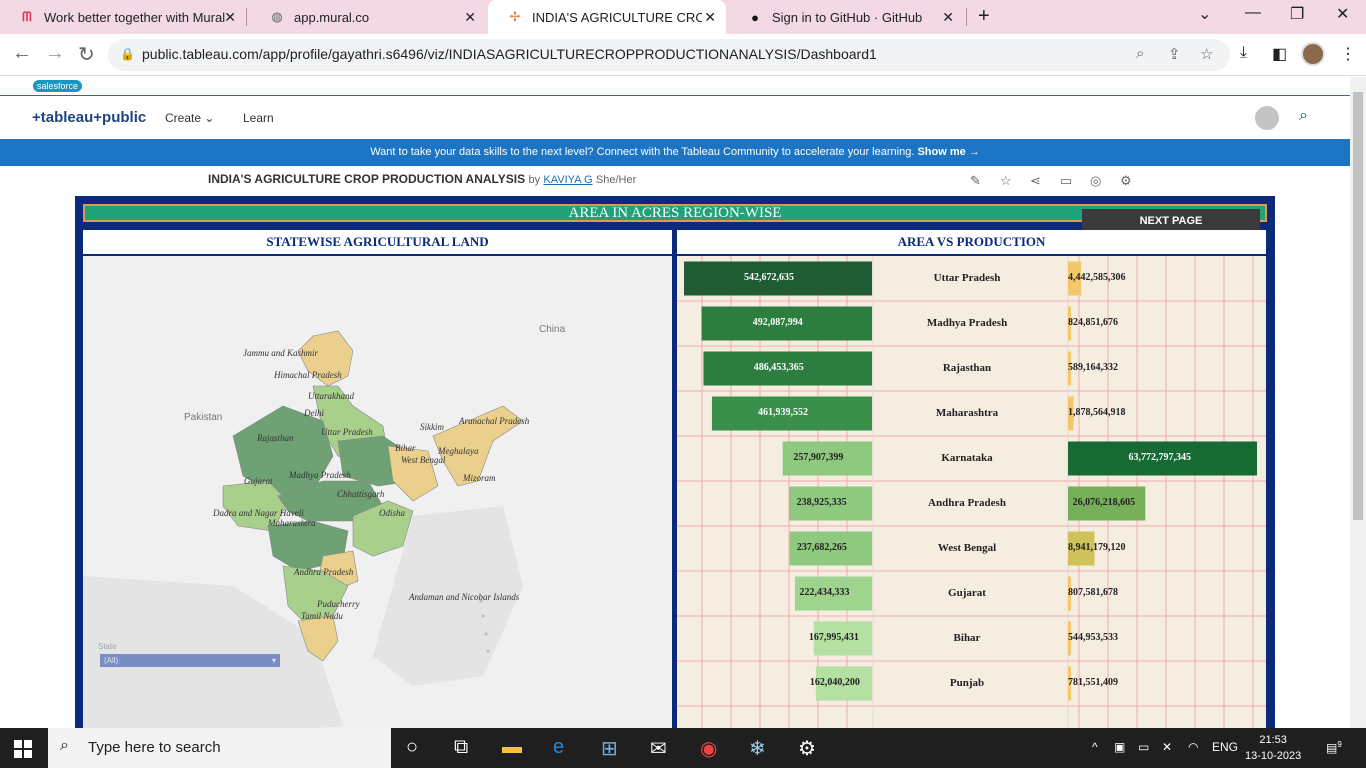  What do you see at coordinates (432, 427) in the screenshot?
I see `state-label: Sikkim` at bounding box center [432, 427].